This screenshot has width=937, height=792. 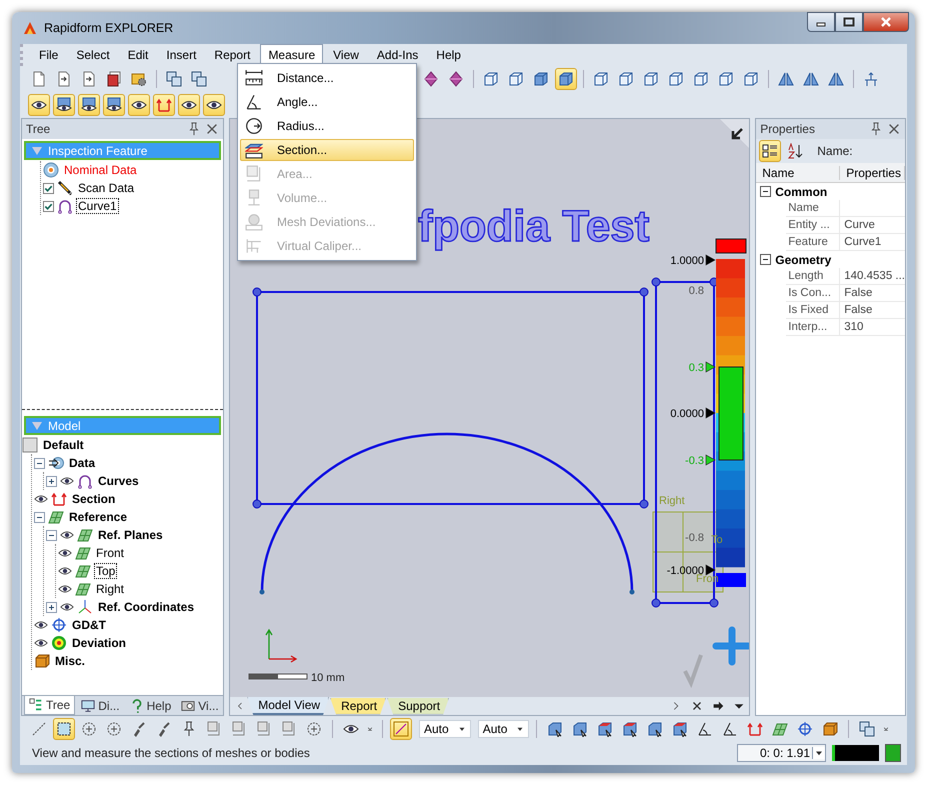 I want to click on tree-item: Default, so click(x=63, y=445).